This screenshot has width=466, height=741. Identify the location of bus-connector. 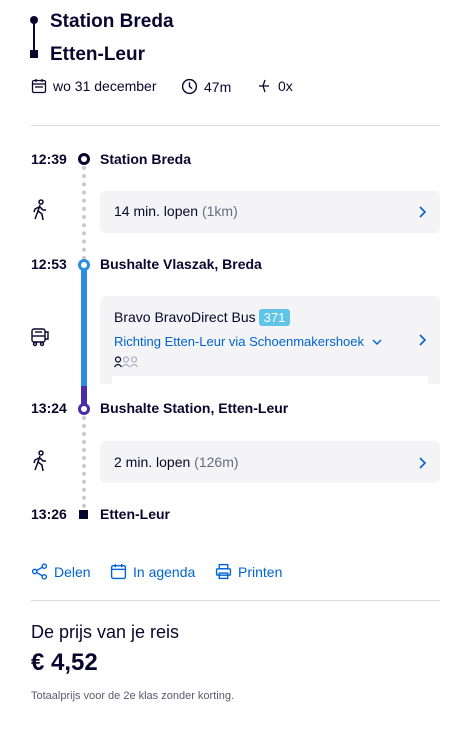
(84, 327).